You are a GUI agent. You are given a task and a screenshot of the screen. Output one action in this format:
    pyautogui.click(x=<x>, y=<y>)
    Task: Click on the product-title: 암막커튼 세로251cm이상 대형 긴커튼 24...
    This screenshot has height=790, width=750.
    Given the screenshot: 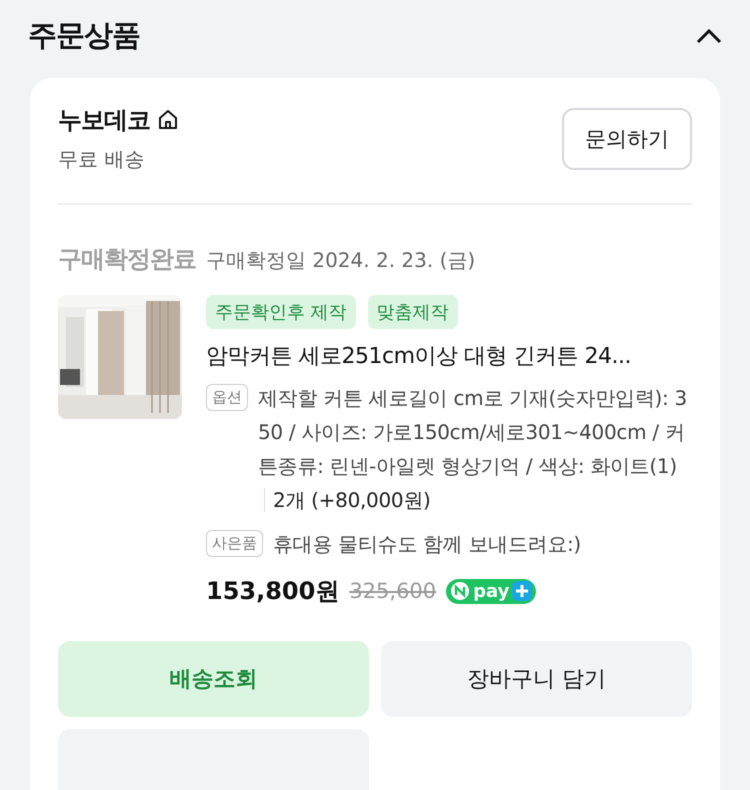 What is the action you would take?
    pyautogui.click(x=449, y=356)
    